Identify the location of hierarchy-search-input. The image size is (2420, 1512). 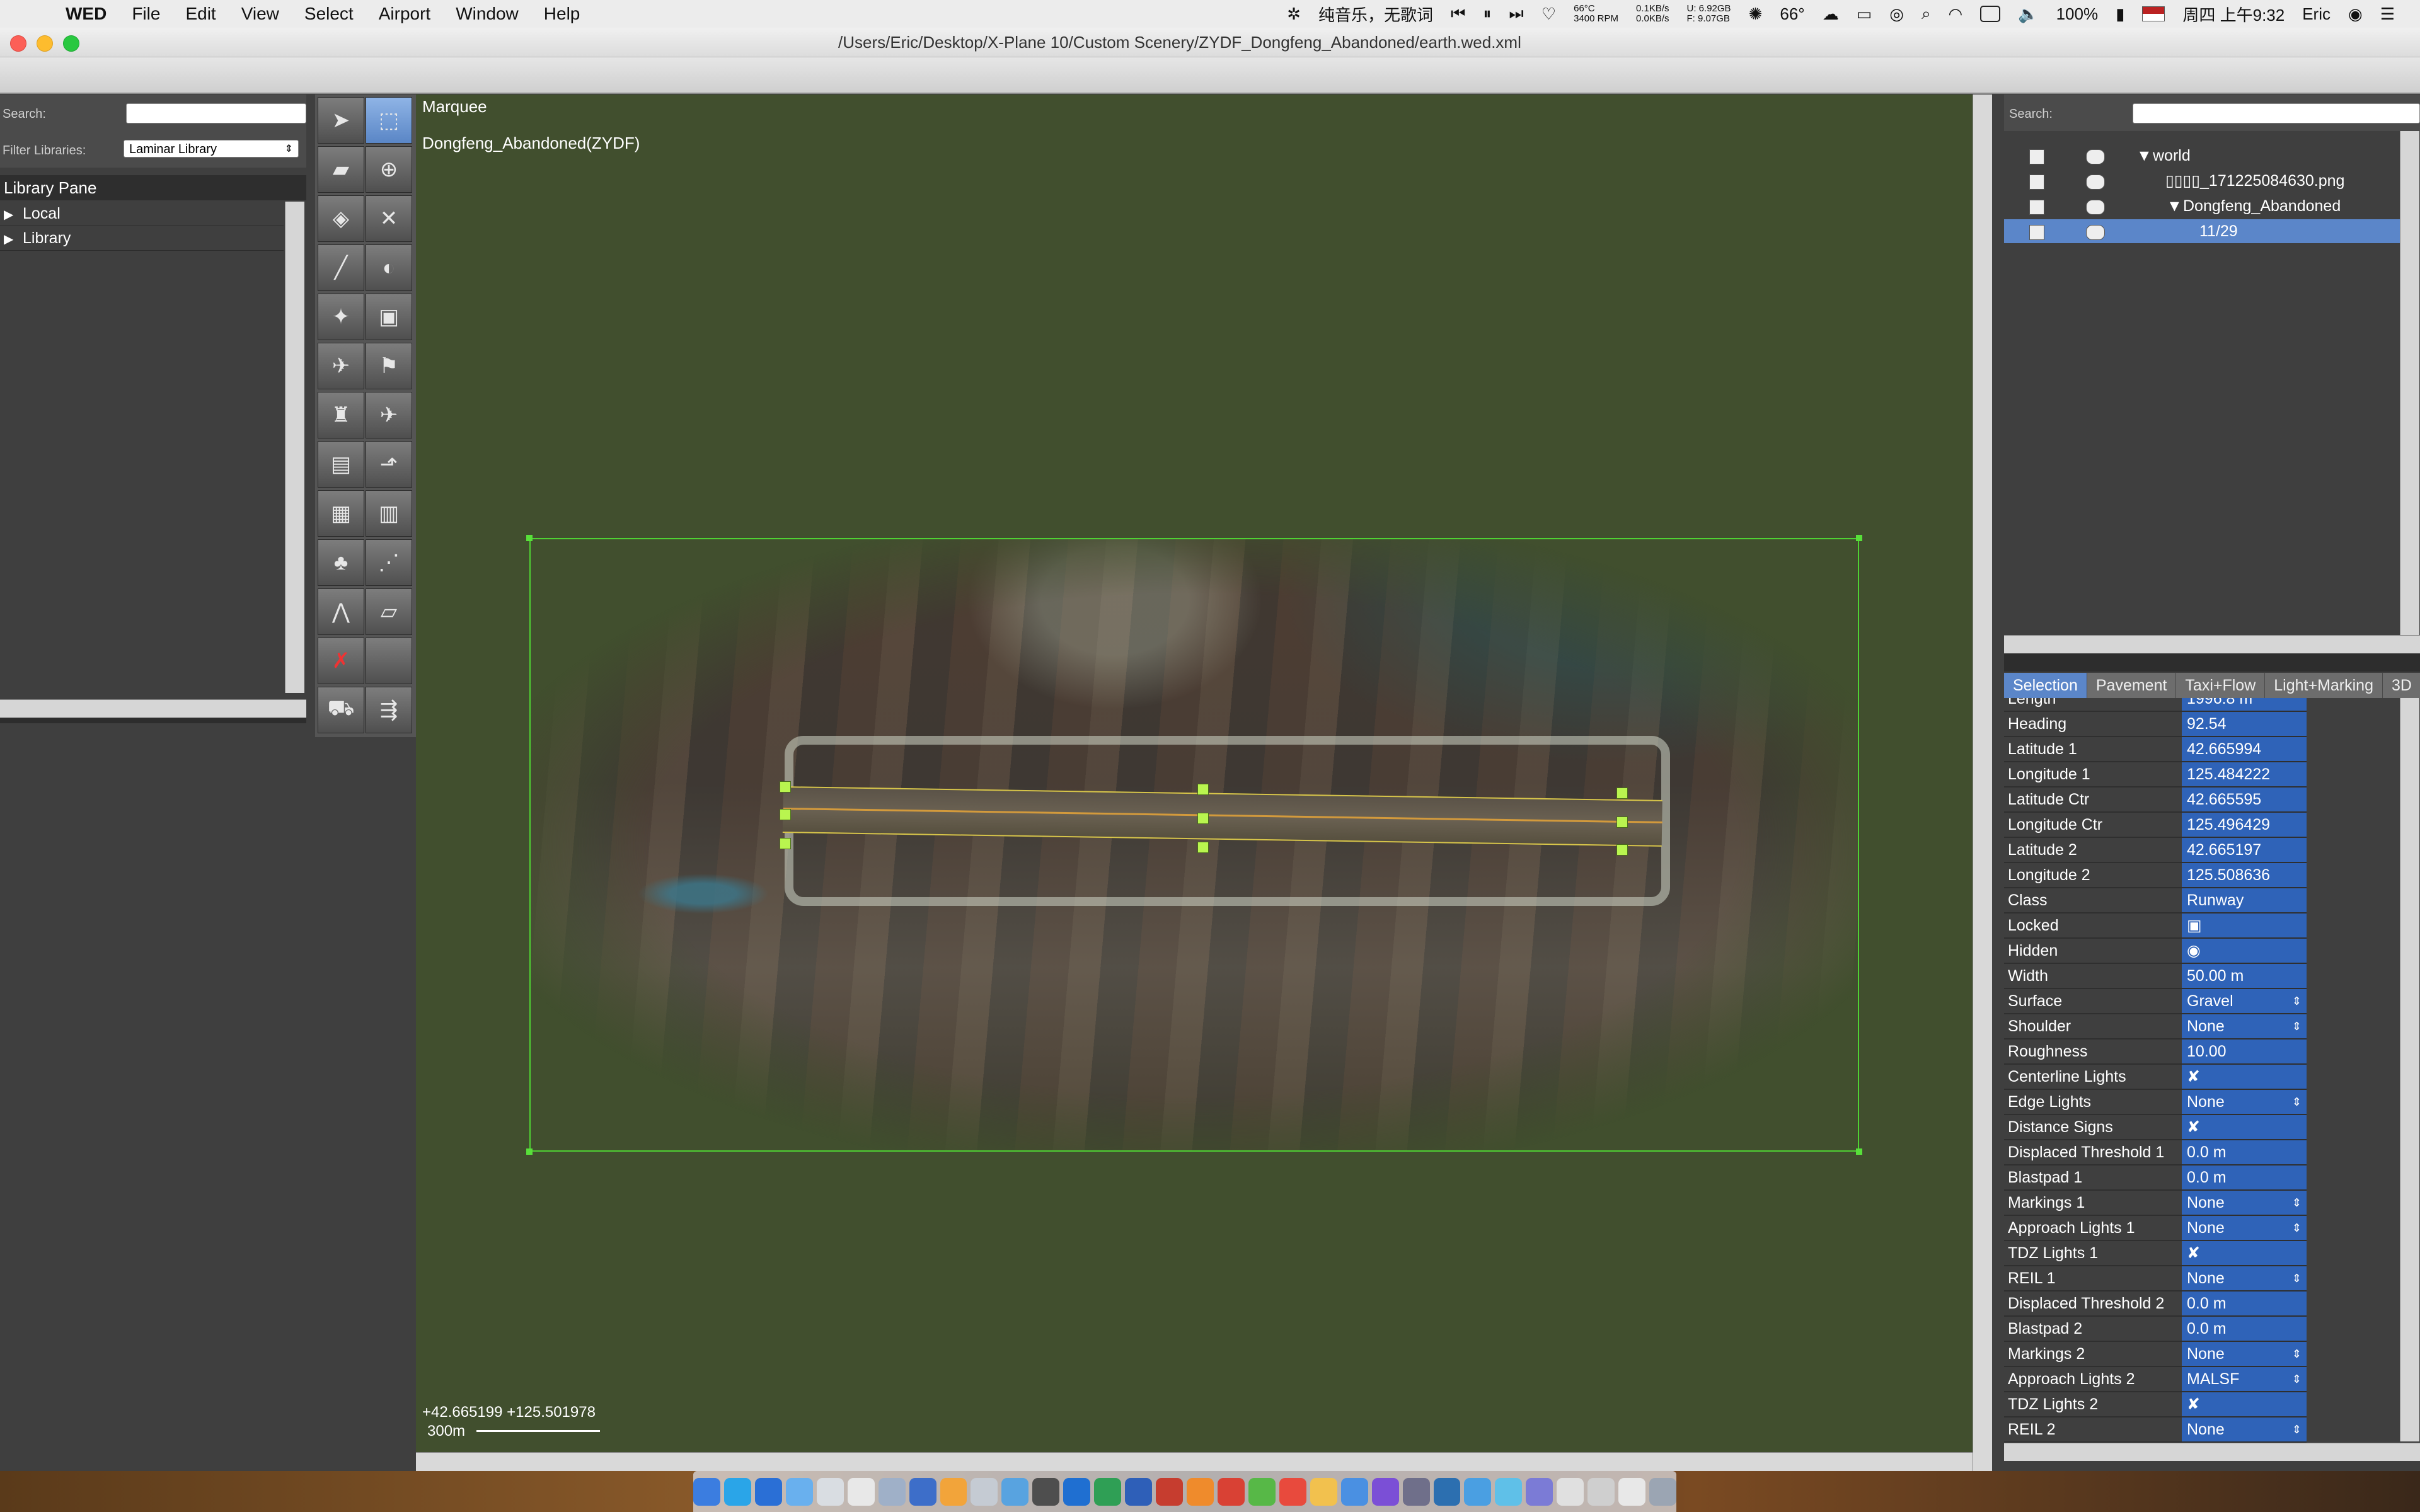
(2277, 113).